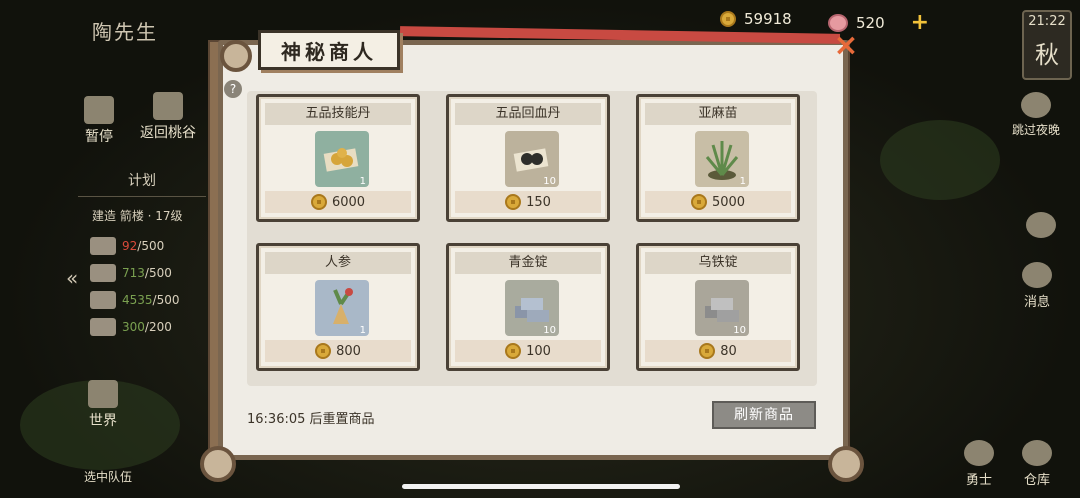 The width and height of the screenshot is (1080, 498). What do you see at coordinates (538, 351) in the screenshot?
I see `item-price-value: 100` at bounding box center [538, 351].